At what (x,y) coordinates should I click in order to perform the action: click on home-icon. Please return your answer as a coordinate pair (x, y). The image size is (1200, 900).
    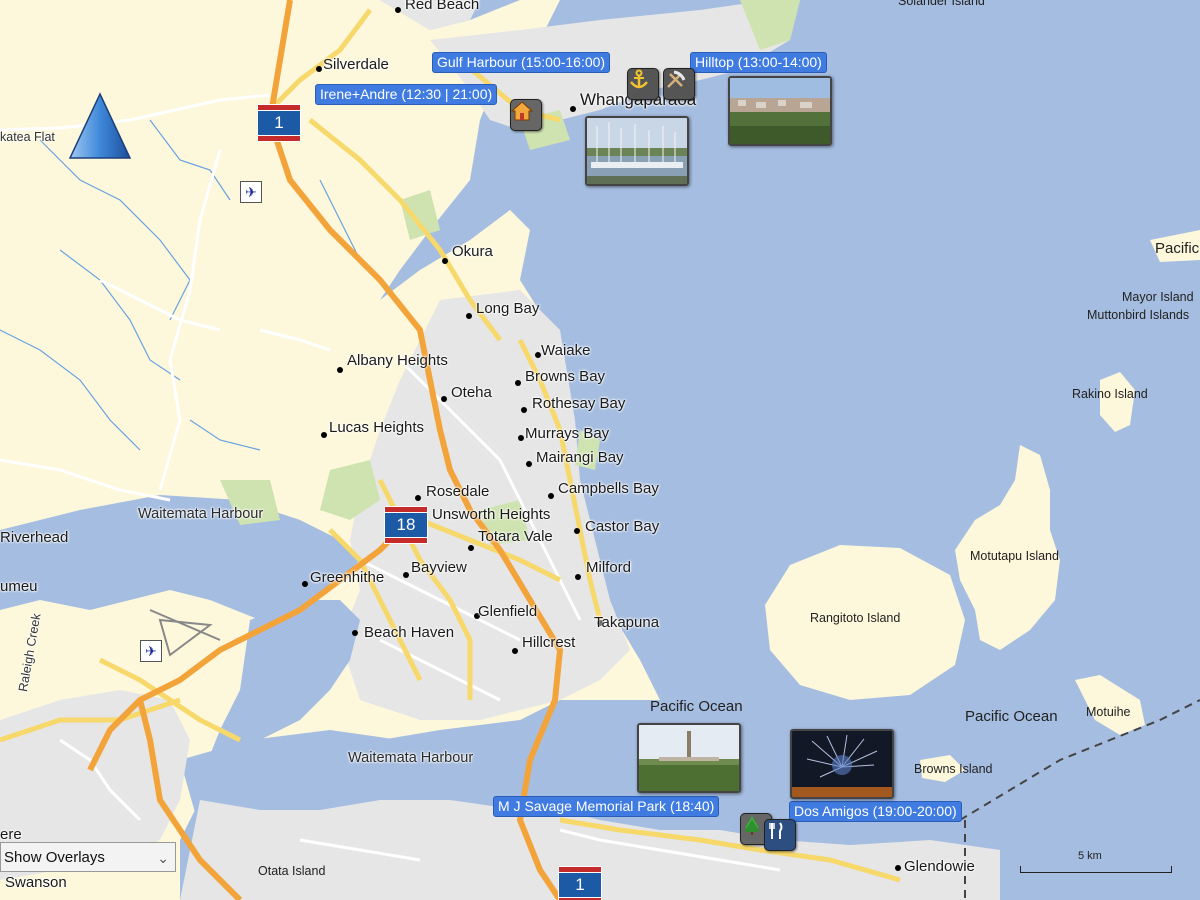
    Looking at the image, I should click on (526, 115).